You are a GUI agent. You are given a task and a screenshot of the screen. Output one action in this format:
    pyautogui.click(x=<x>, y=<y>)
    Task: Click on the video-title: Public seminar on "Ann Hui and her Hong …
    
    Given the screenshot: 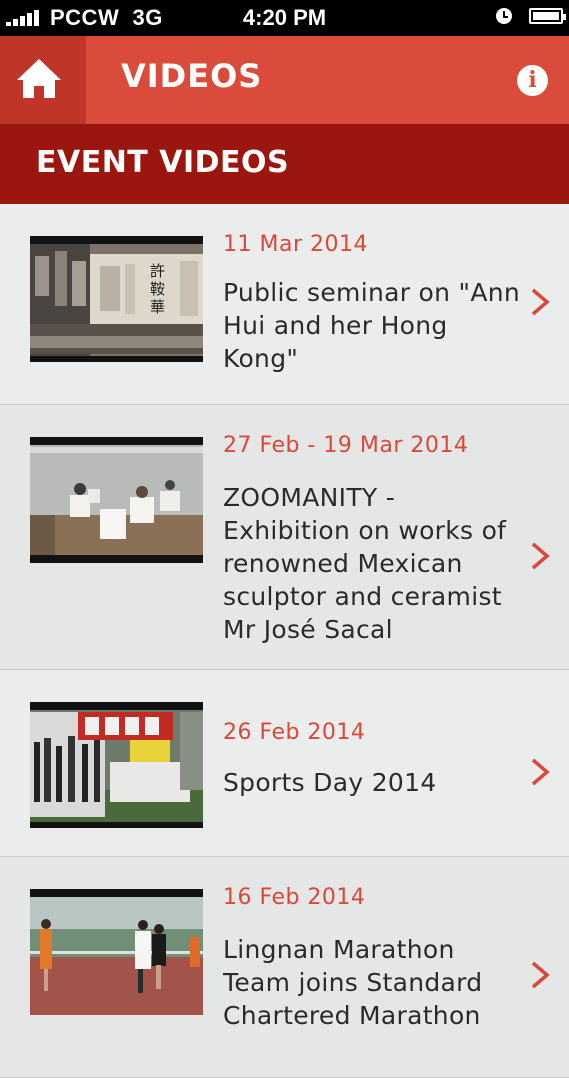 What is the action you would take?
    pyautogui.click(x=372, y=325)
    